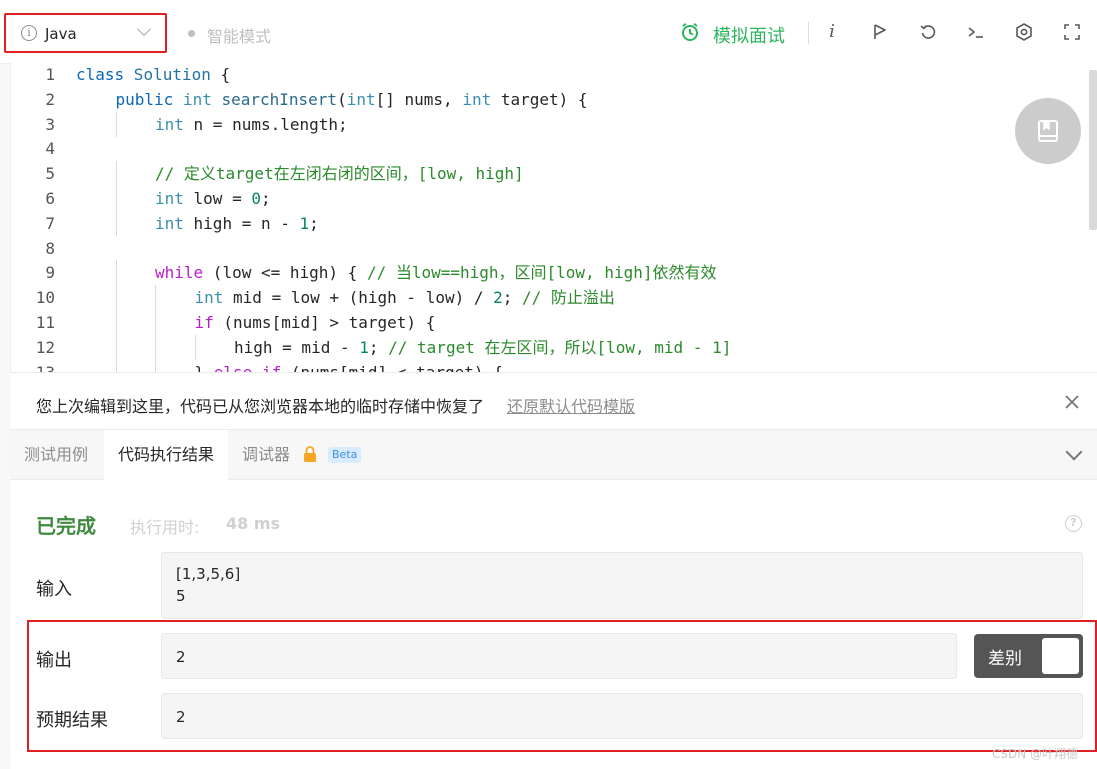 This screenshot has height=769, width=1097. I want to click on run-flag-icon, so click(880, 32).